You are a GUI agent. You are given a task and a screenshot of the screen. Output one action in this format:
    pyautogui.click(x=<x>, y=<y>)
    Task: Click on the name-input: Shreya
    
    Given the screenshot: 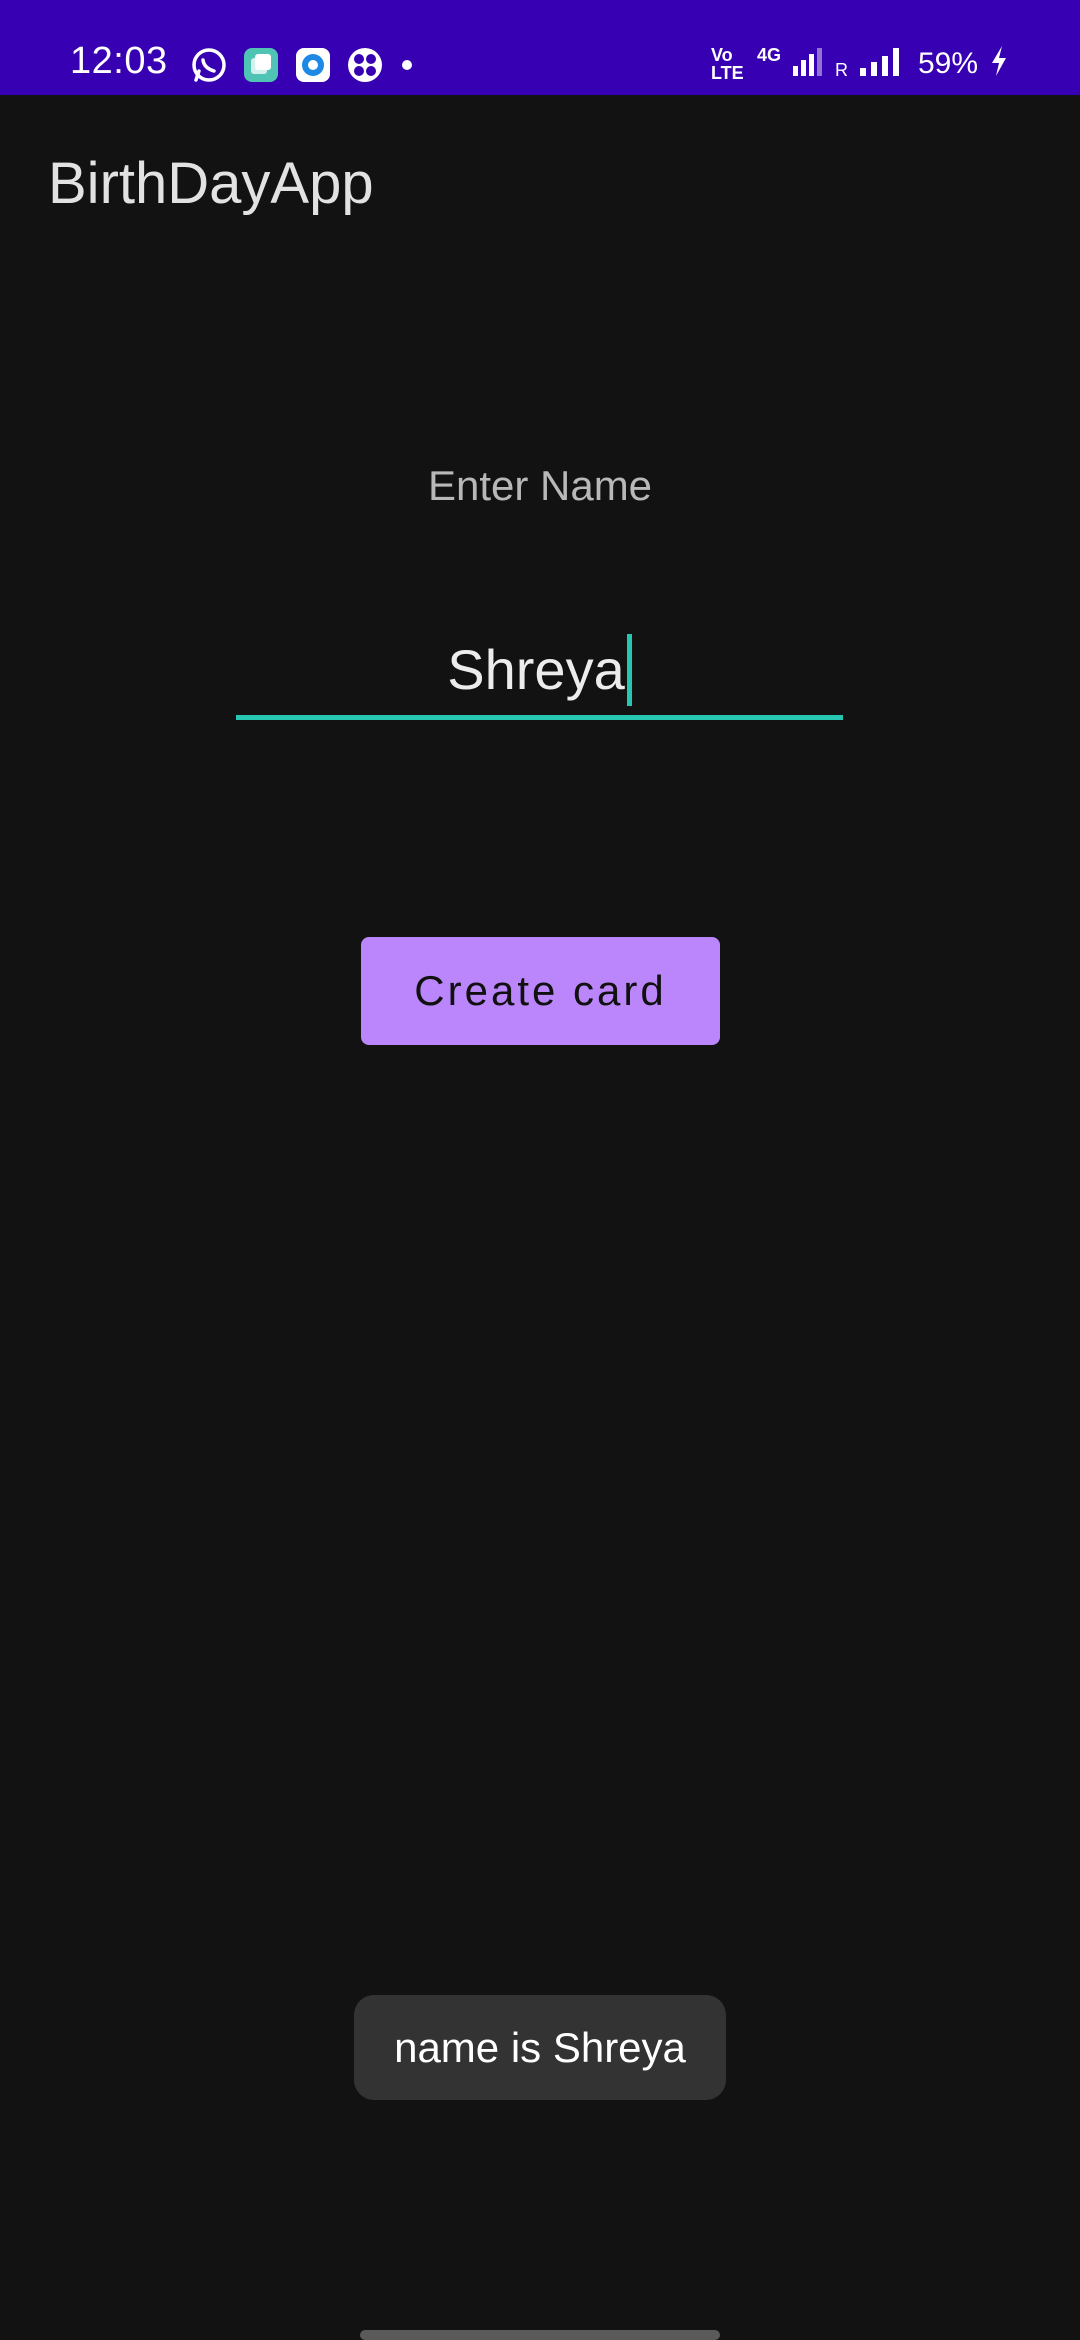 What is the action you would take?
    pyautogui.click(x=539, y=672)
    